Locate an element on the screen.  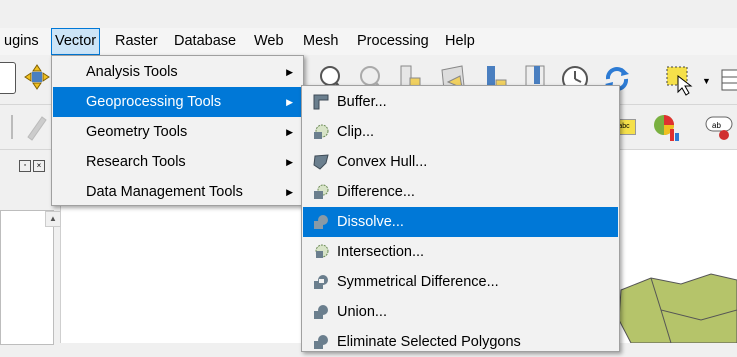
menu-help: Help is located at coordinates (460, 41).